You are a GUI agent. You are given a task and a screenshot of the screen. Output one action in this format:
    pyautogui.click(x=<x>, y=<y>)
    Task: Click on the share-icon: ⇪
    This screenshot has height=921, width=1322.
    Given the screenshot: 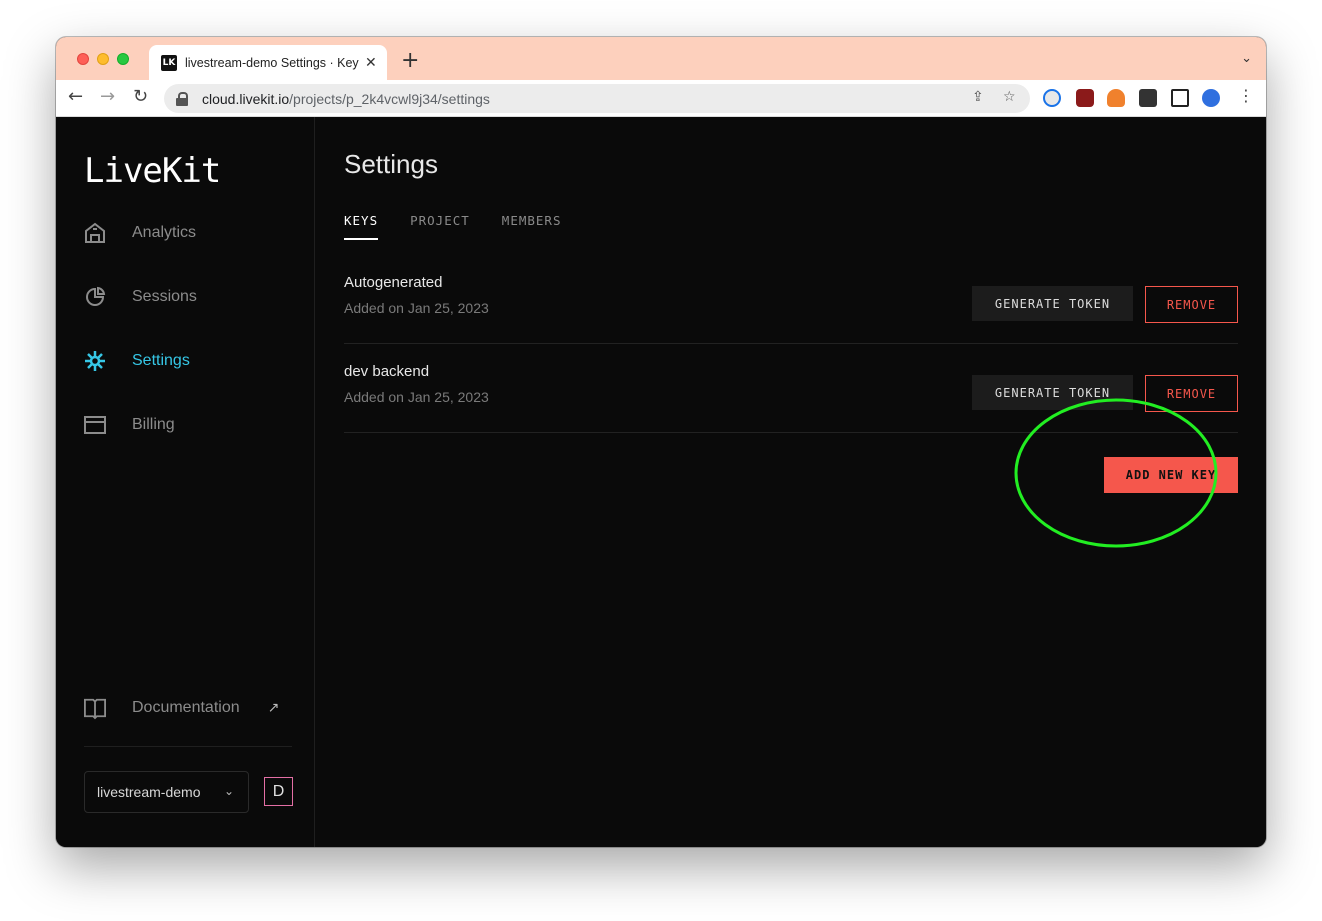 What is the action you would take?
    pyautogui.click(x=978, y=97)
    